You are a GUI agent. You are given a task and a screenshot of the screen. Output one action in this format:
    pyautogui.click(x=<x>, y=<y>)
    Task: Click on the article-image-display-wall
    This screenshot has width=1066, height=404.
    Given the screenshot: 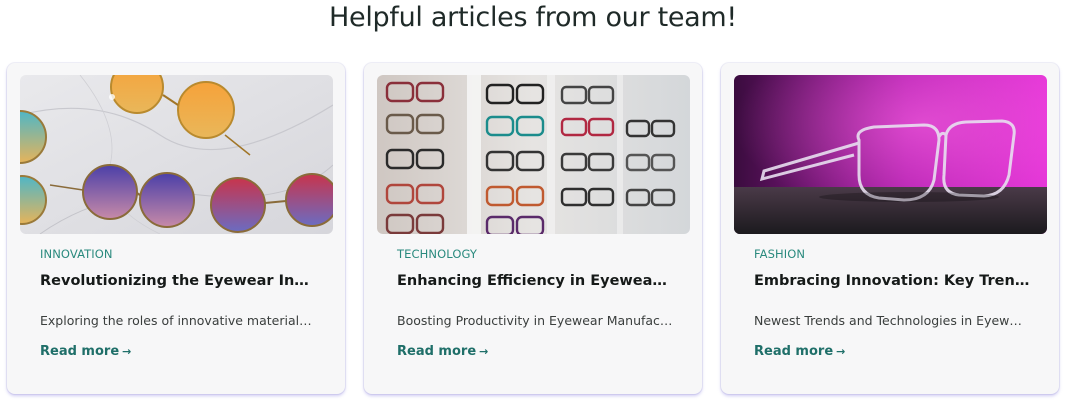 What is the action you would take?
    pyautogui.click(x=533, y=154)
    